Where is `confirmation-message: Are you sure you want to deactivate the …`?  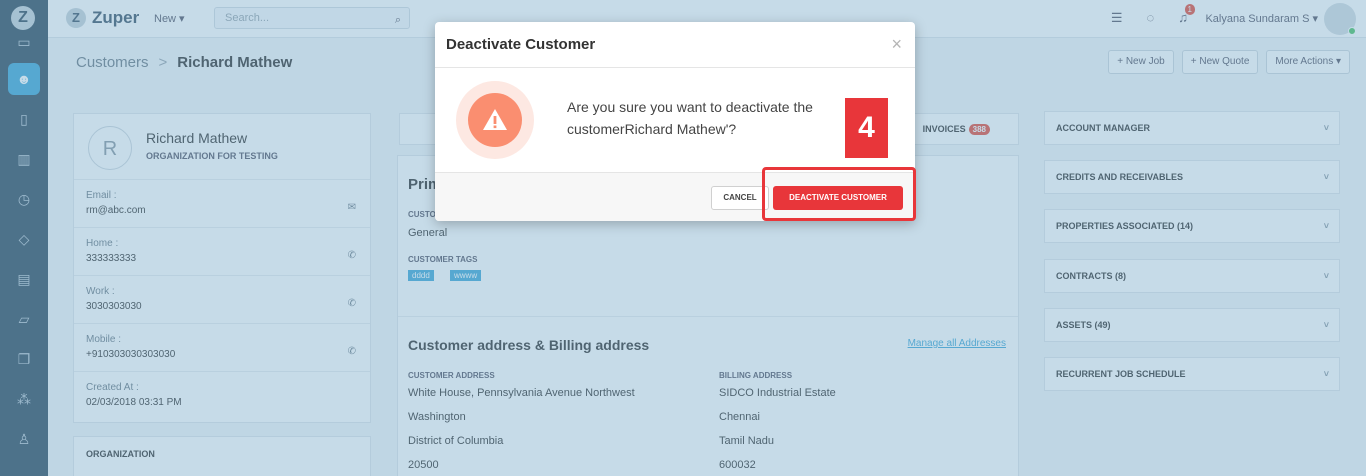
confirmation-message: Are you sure you want to deactivate the … is located at coordinates (690, 118).